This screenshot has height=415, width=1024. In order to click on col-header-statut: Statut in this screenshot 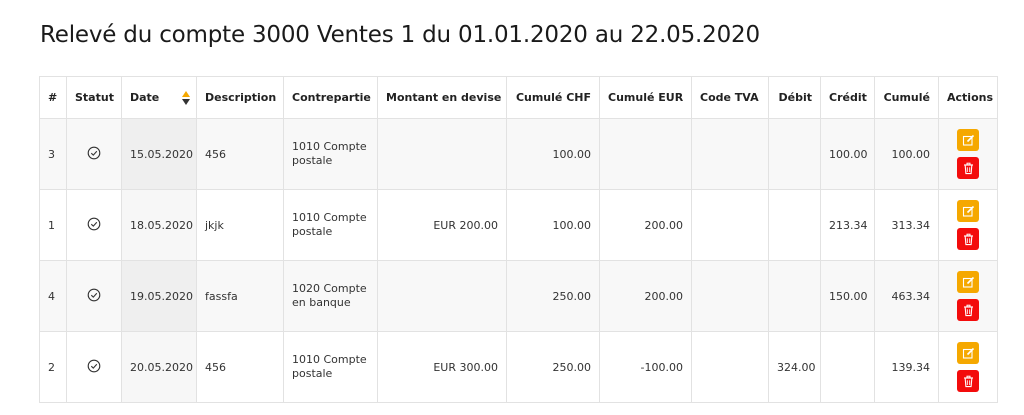, I will do `click(94, 97)`.